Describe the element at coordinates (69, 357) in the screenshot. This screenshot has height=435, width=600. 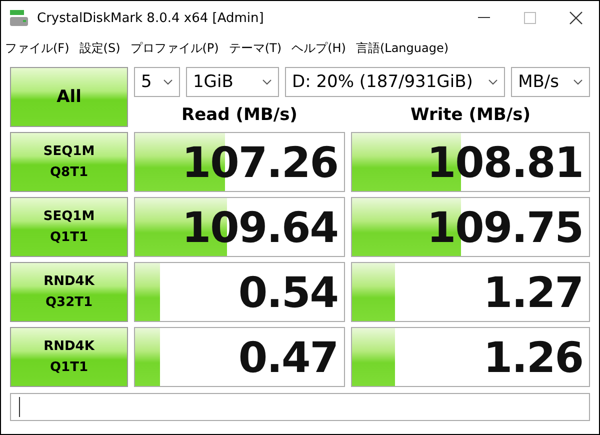
I see `test-button: RND4K Q1T1` at that location.